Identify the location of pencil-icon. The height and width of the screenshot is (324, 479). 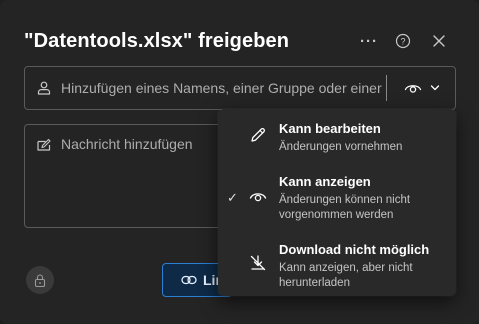
(258, 135).